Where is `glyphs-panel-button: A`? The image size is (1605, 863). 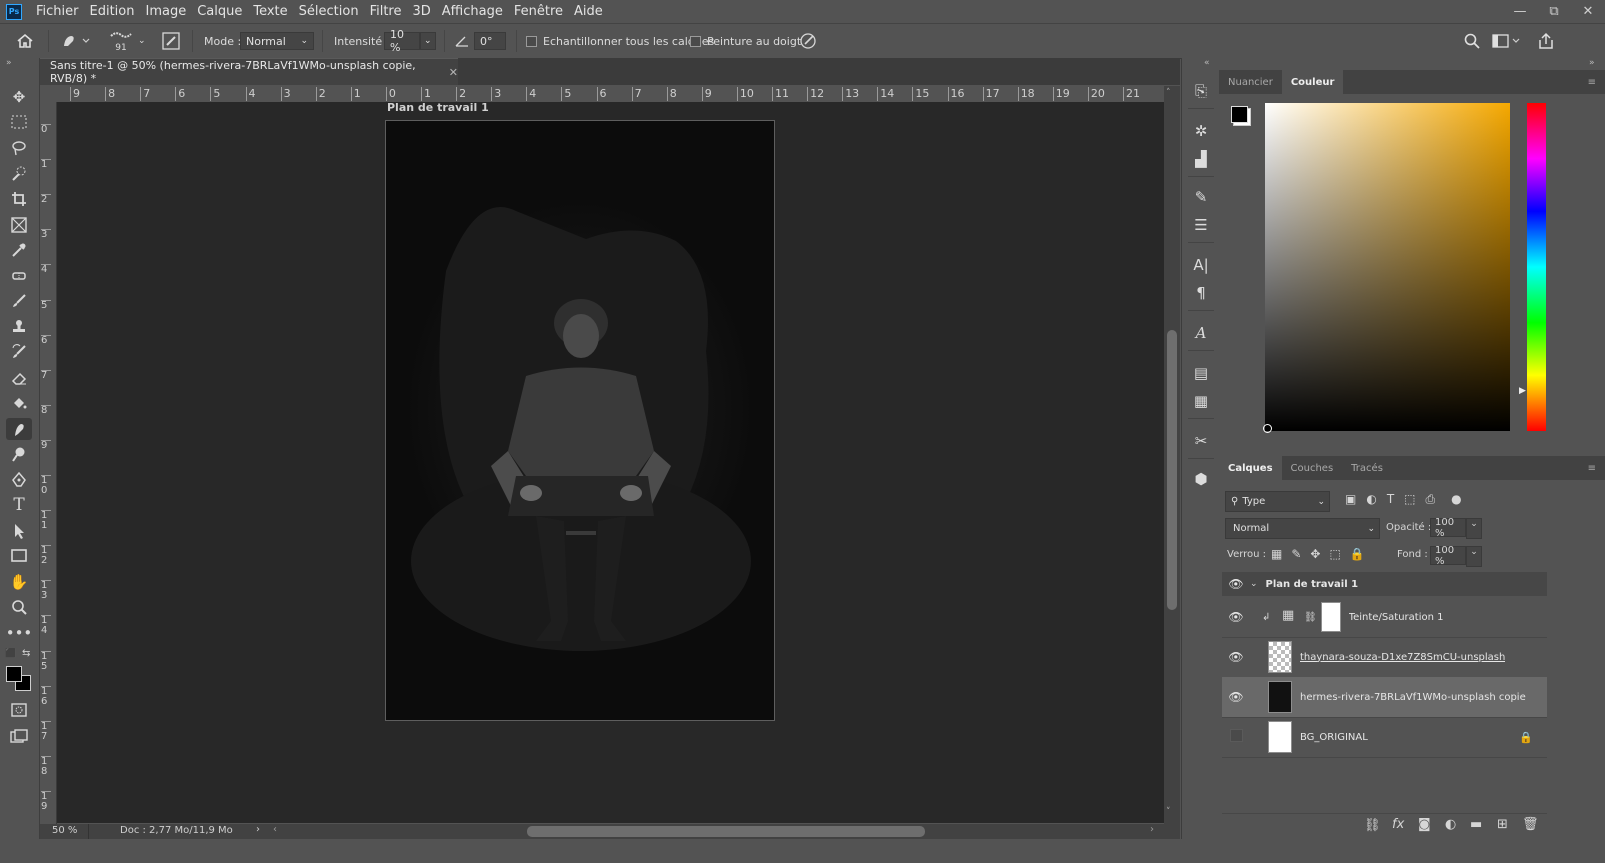 glyphs-panel-button: A is located at coordinates (1201, 333).